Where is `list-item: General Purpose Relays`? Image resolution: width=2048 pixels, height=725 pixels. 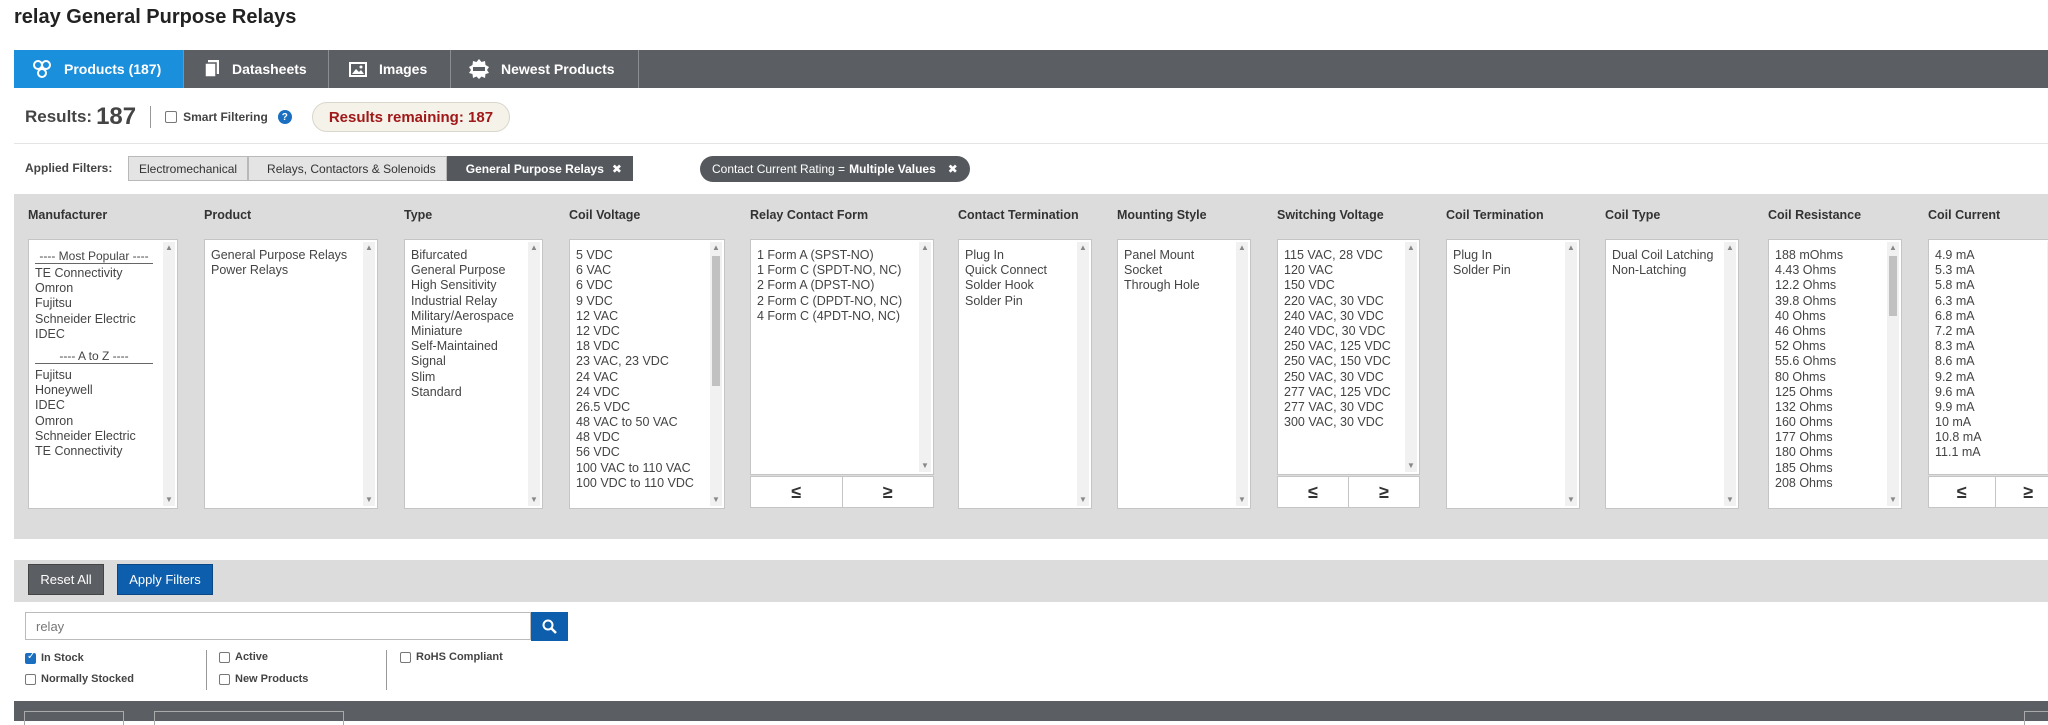 list-item: General Purpose Relays is located at coordinates (279, 255).